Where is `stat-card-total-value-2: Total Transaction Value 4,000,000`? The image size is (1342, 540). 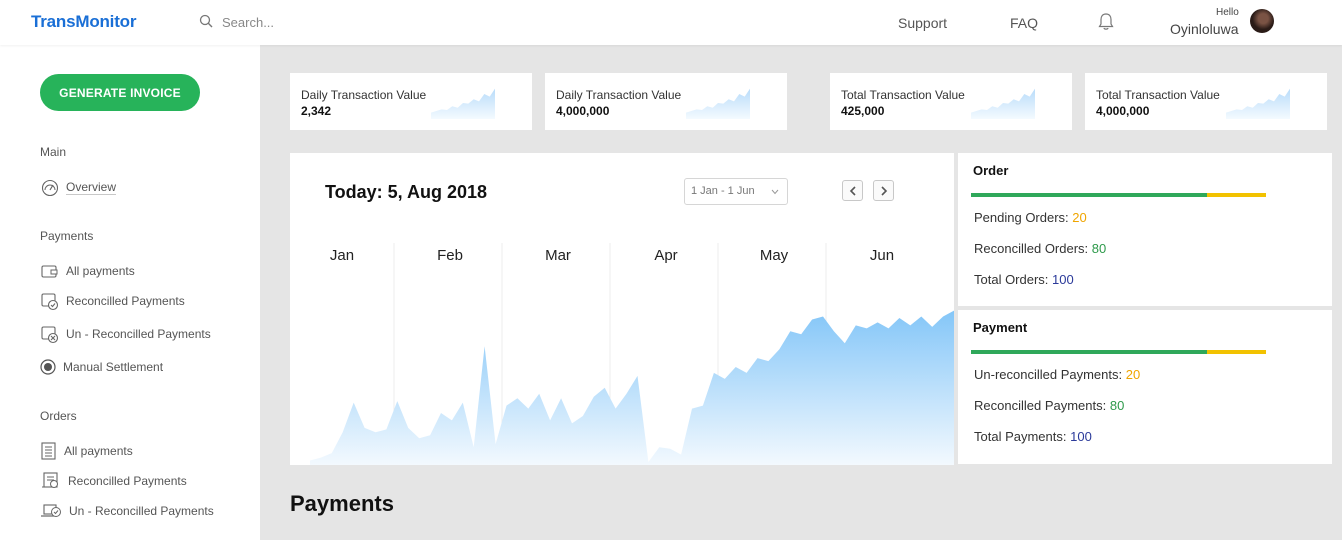
stat-card-total-value-2: Total Transaction Value 4,000,000 is located at coordinates (1206, 101).